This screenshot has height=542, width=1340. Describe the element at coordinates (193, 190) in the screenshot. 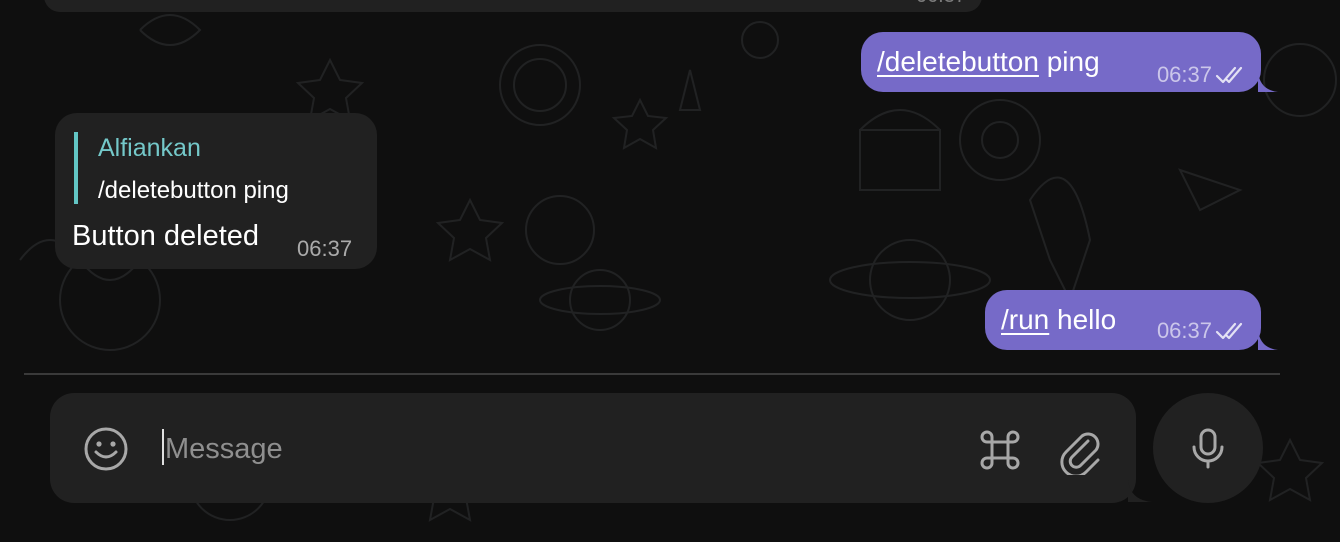

I see `reply-text: /deletebutton ping` at that location.